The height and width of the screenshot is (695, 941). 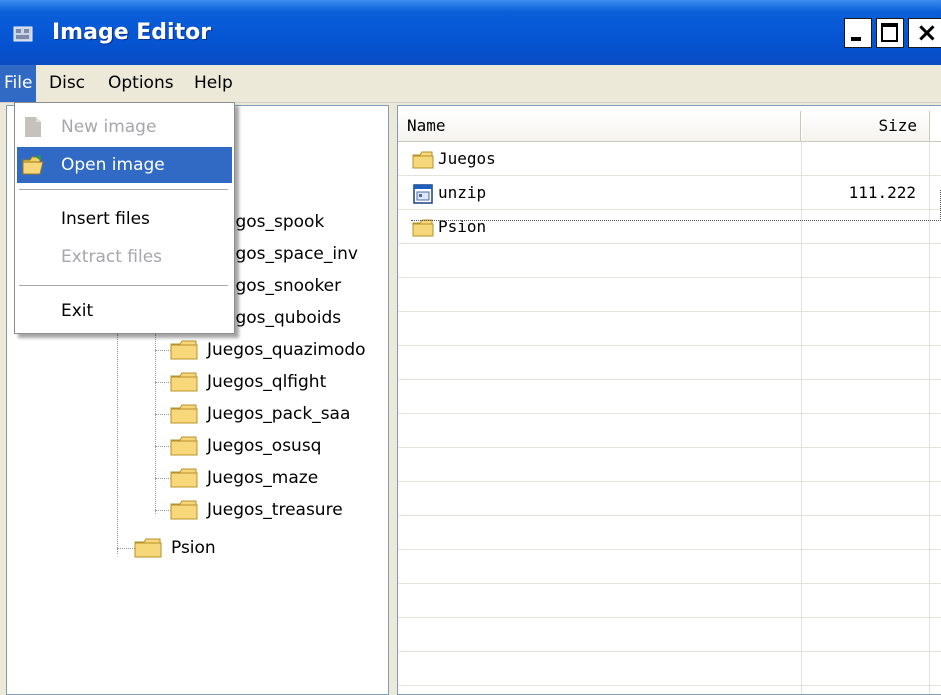 What do you see at coordinates (124, 127) in the screenshot?
I see `menu-item-new-image: New image` at bounding box center [124, 127].